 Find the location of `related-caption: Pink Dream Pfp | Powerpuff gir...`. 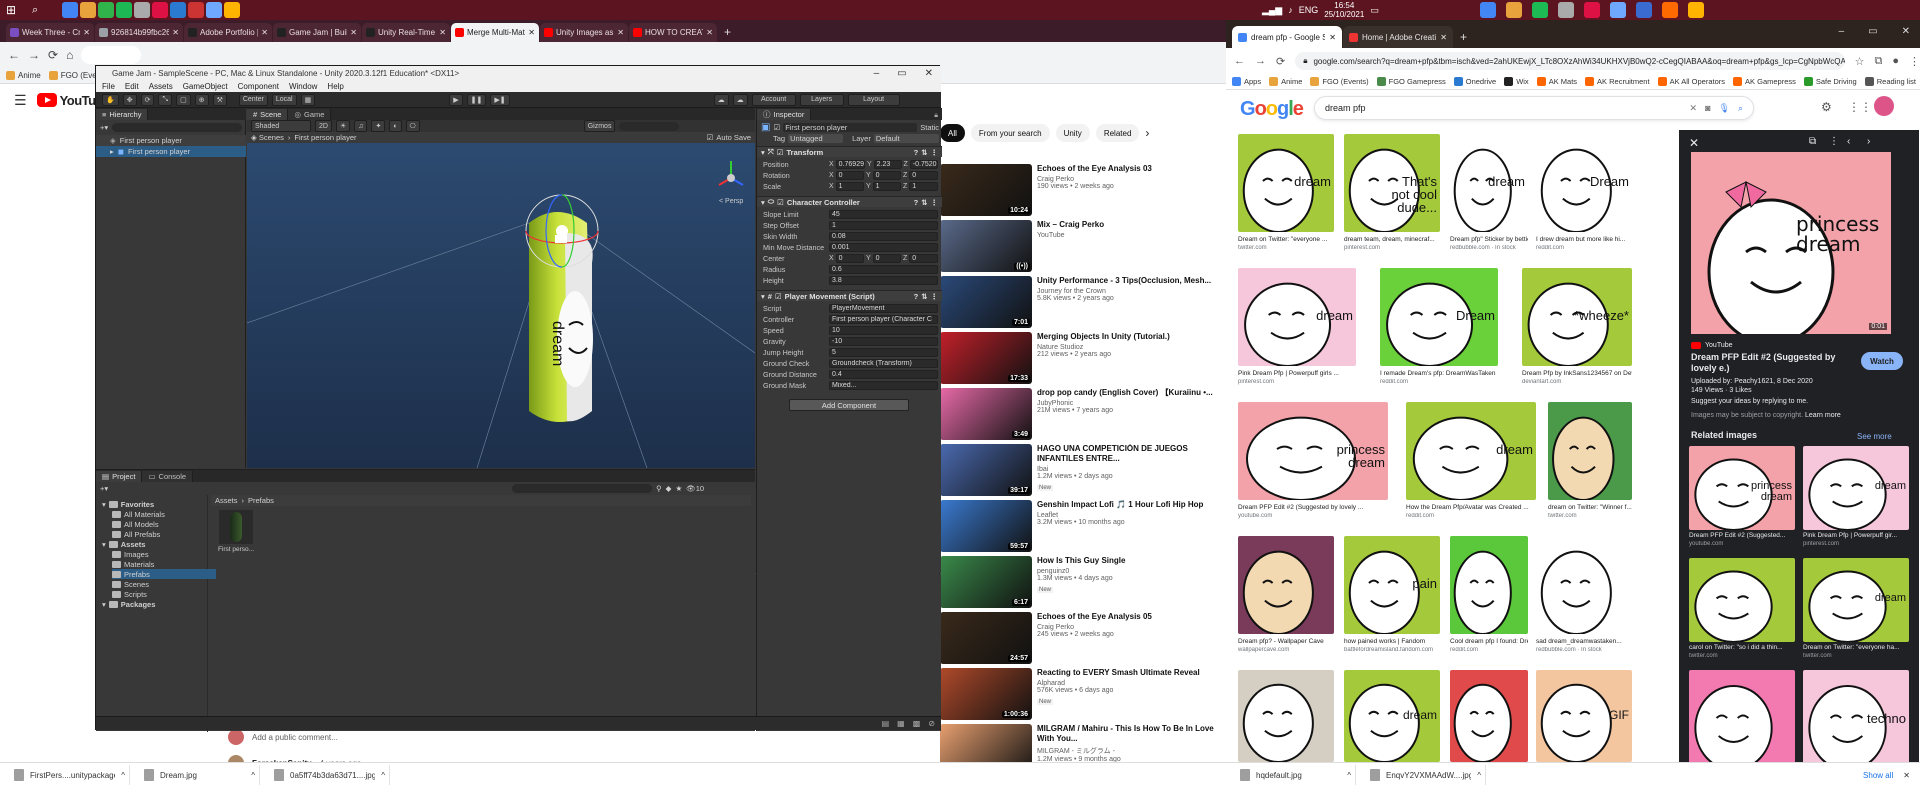

related-caption: Pink Dream Pfp | Powerpuff gir... is located at coordinates (1856, 536).